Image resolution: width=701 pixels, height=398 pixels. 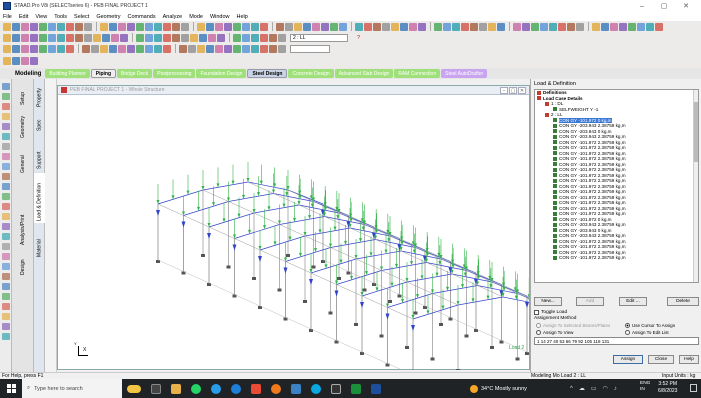 What do you see at coordinates (39, 198) in the screenshot?
I see `subtab-load-definition: Load & Definition` at bounding box center [39, 198].